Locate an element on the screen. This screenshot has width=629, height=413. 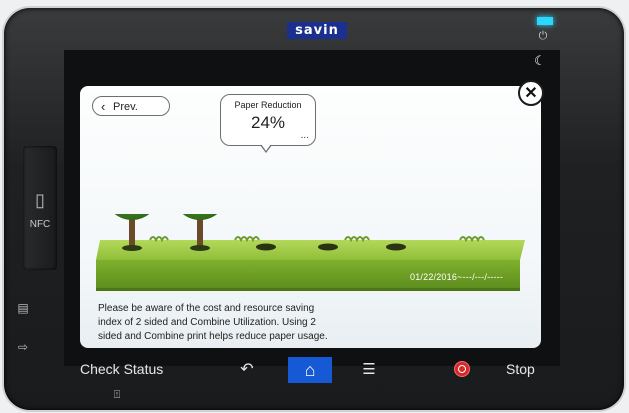
energy-saver-moon-icon: ☾ is located at coordinates (540, 61).